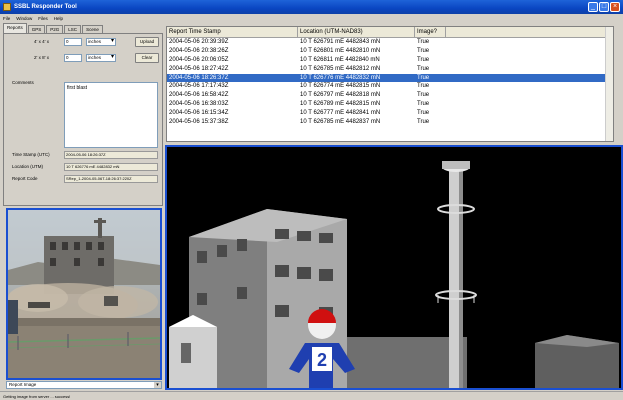 The width and height of the screenshot is (623, 400). Describe the element at coordinates (23, 82) in the screenshot. I see `comments-label: Comments` at that location.